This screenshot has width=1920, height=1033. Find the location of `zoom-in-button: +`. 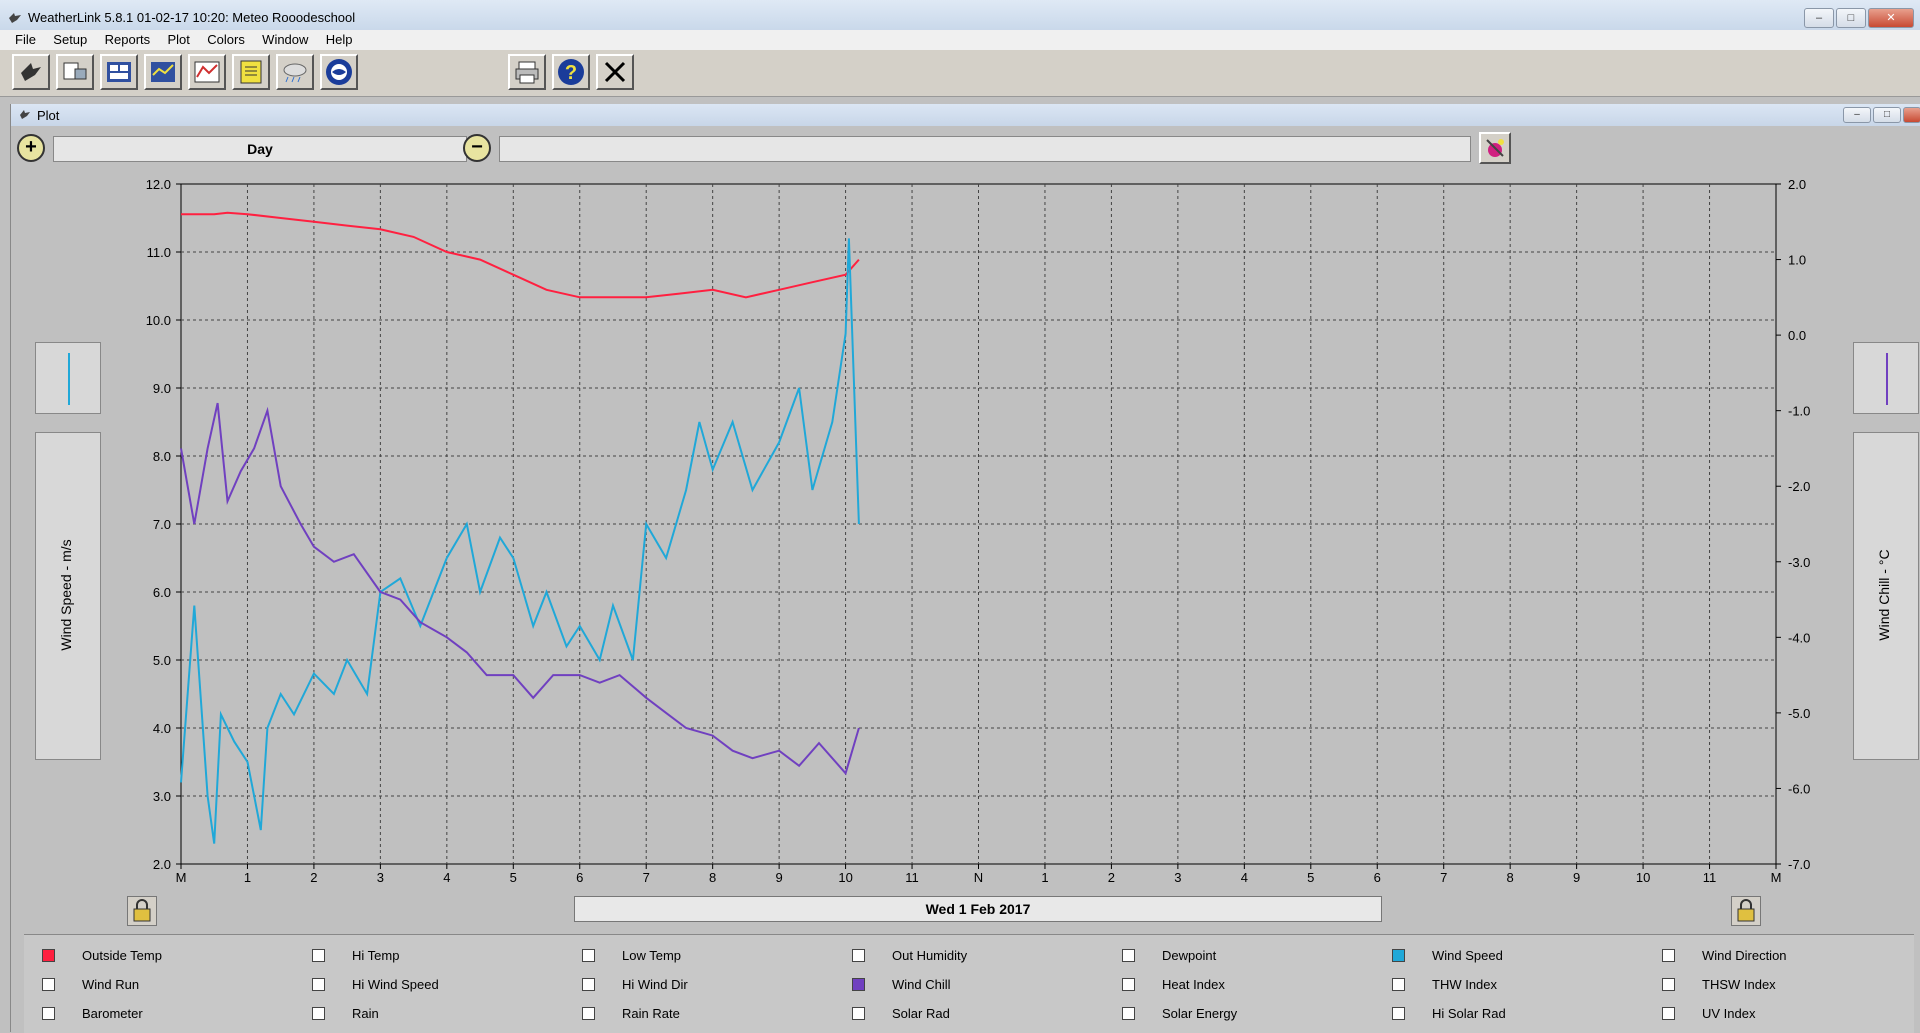

zoom-in-button: + is located at coordinates (31, 148).